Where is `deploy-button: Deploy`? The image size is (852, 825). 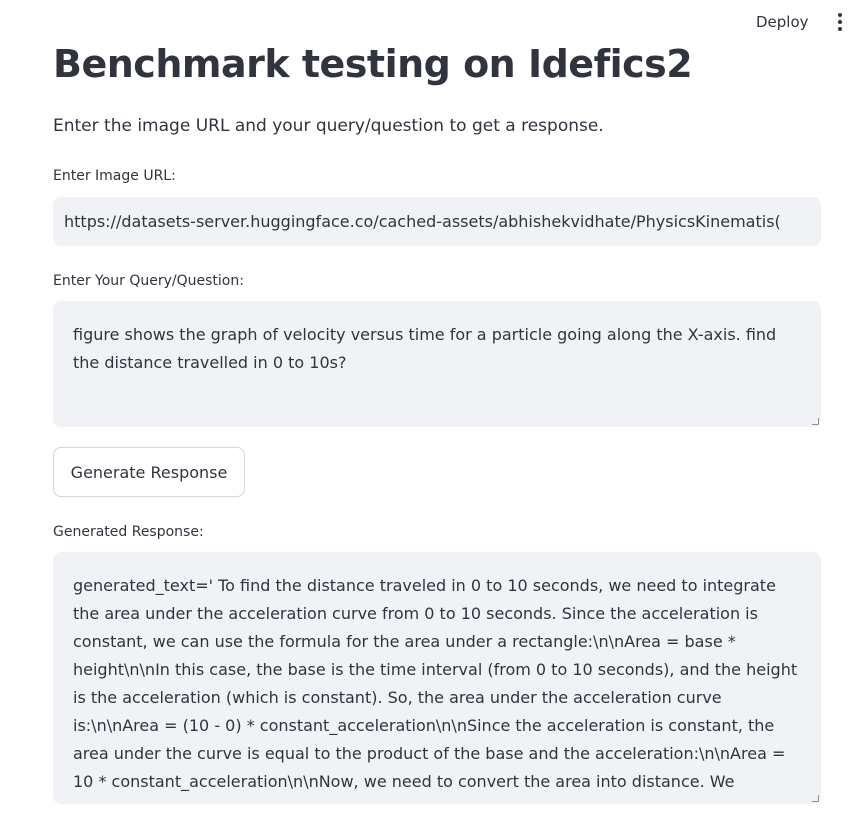 deploy-button: Deploy is located at coordinates (782, 22).